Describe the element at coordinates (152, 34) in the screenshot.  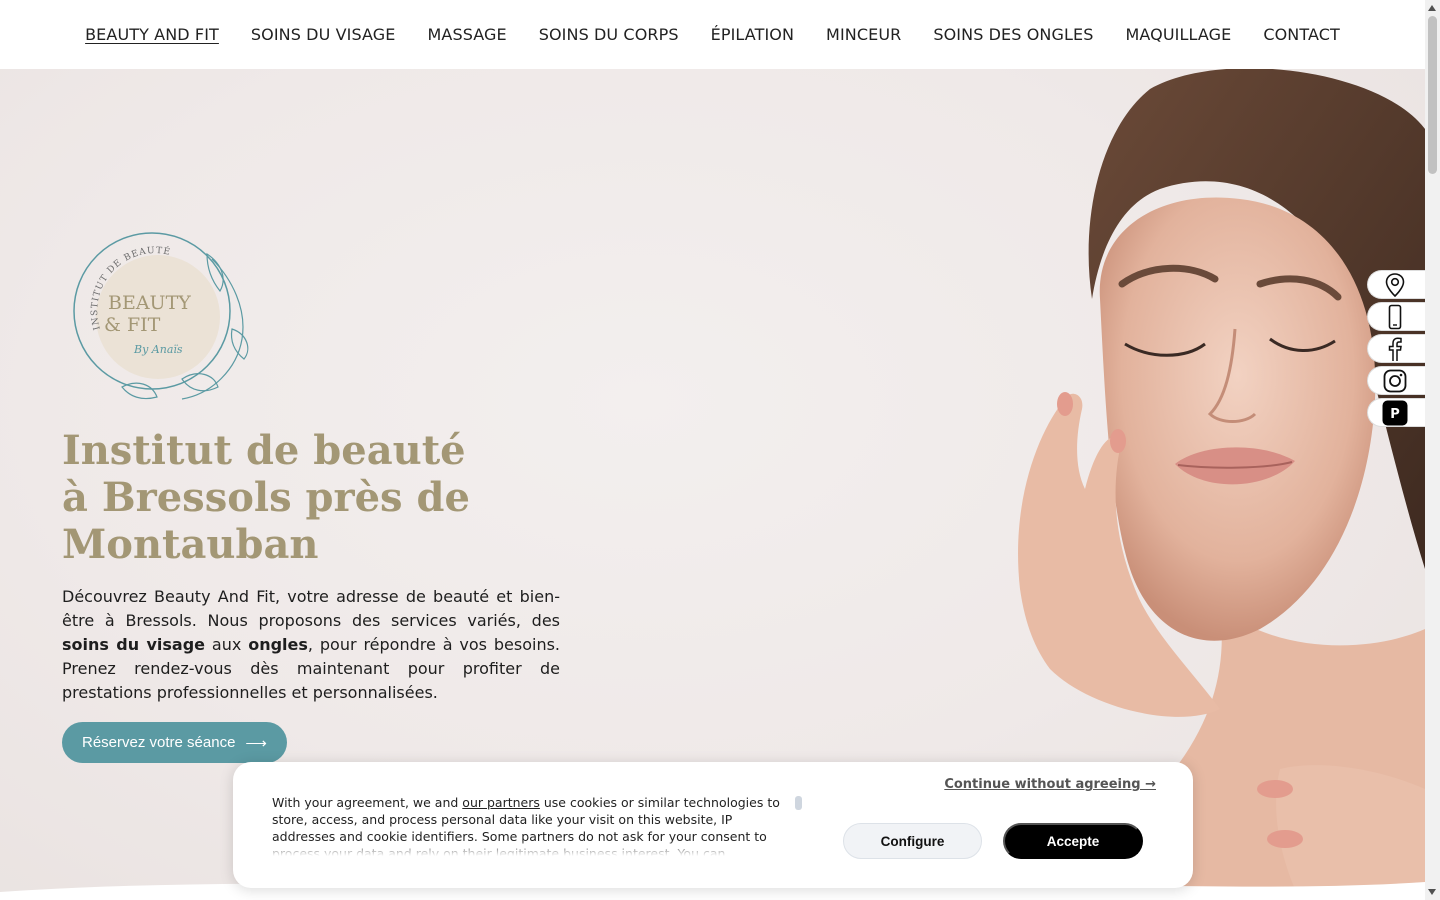
I see `nav-item-beauty-and-fit: BEAUTY AND FIT` at that location.